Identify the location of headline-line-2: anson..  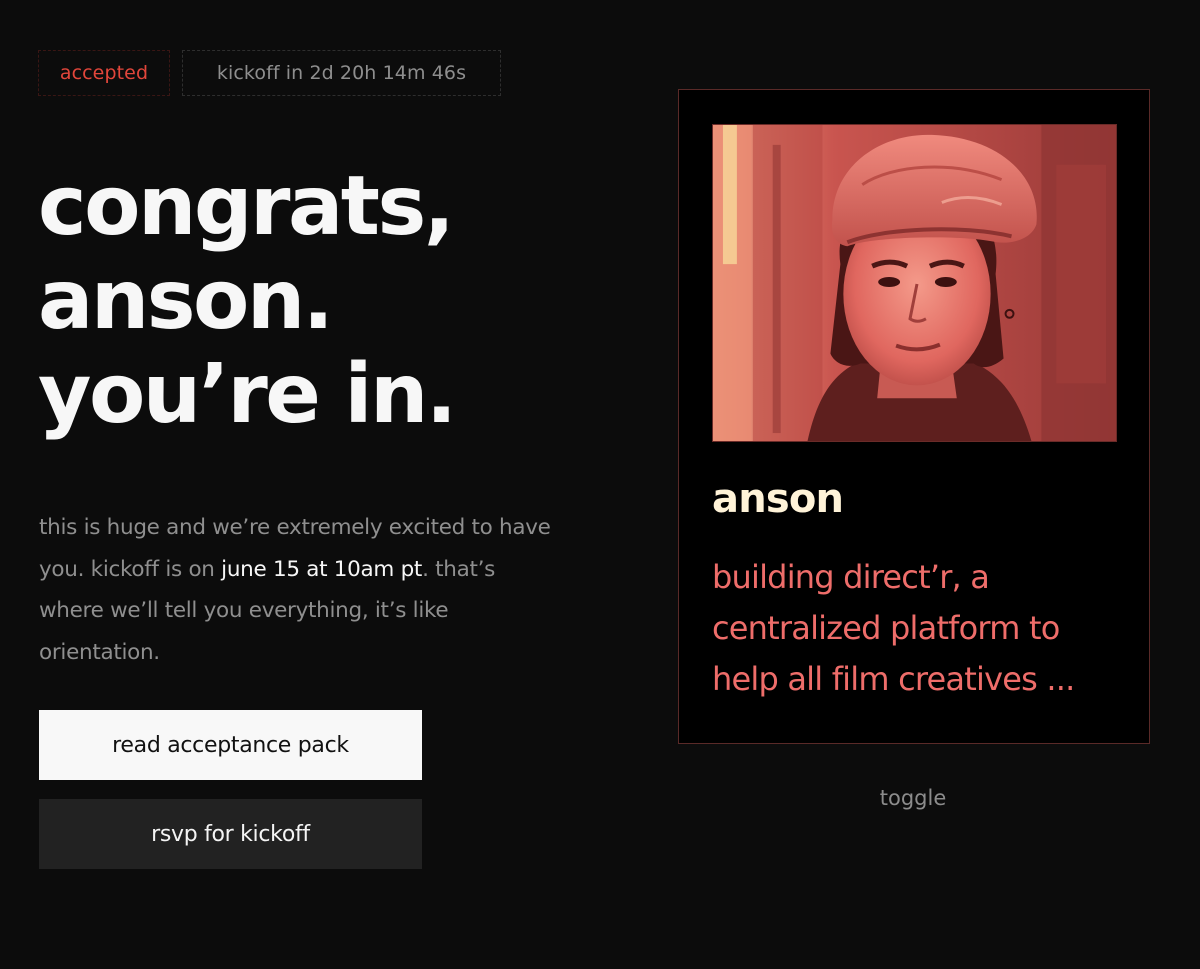
(186, 300).